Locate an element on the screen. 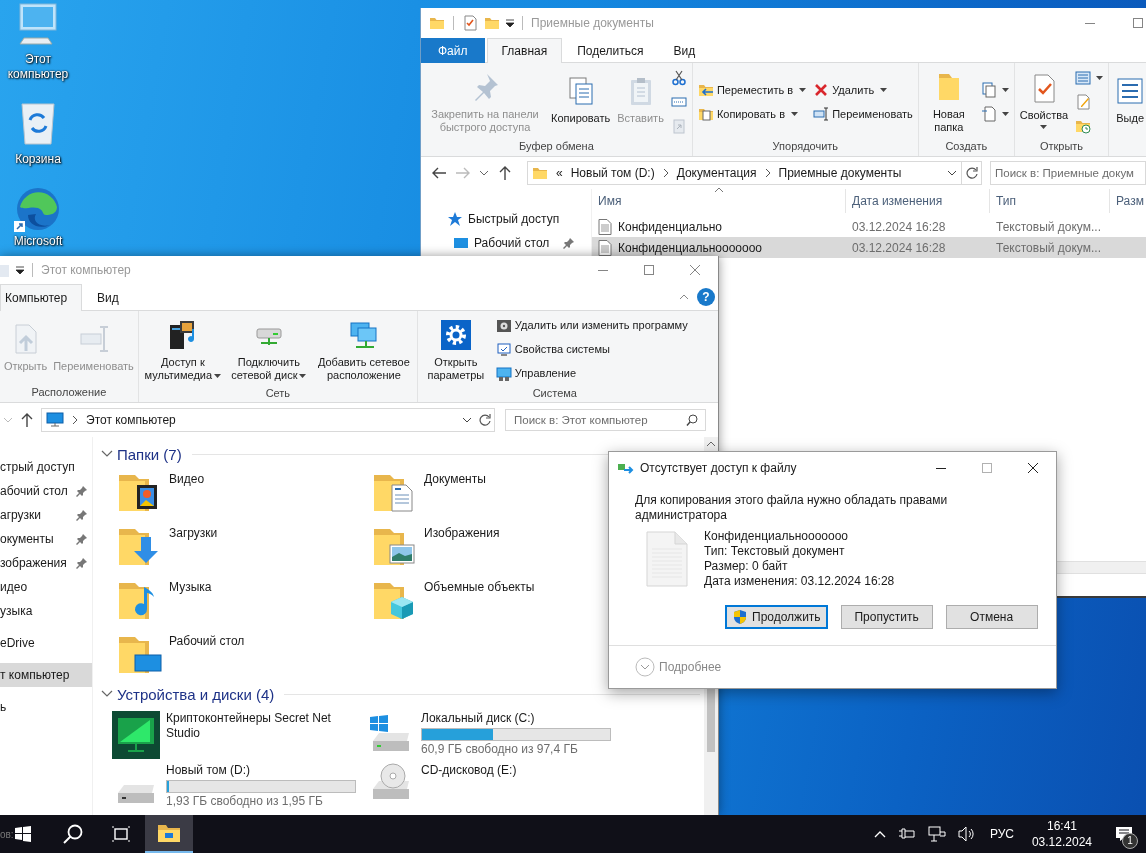 This screenshot has width=1146, height=853. shortcut-label: Корзина is located at coordinates (38, 159).